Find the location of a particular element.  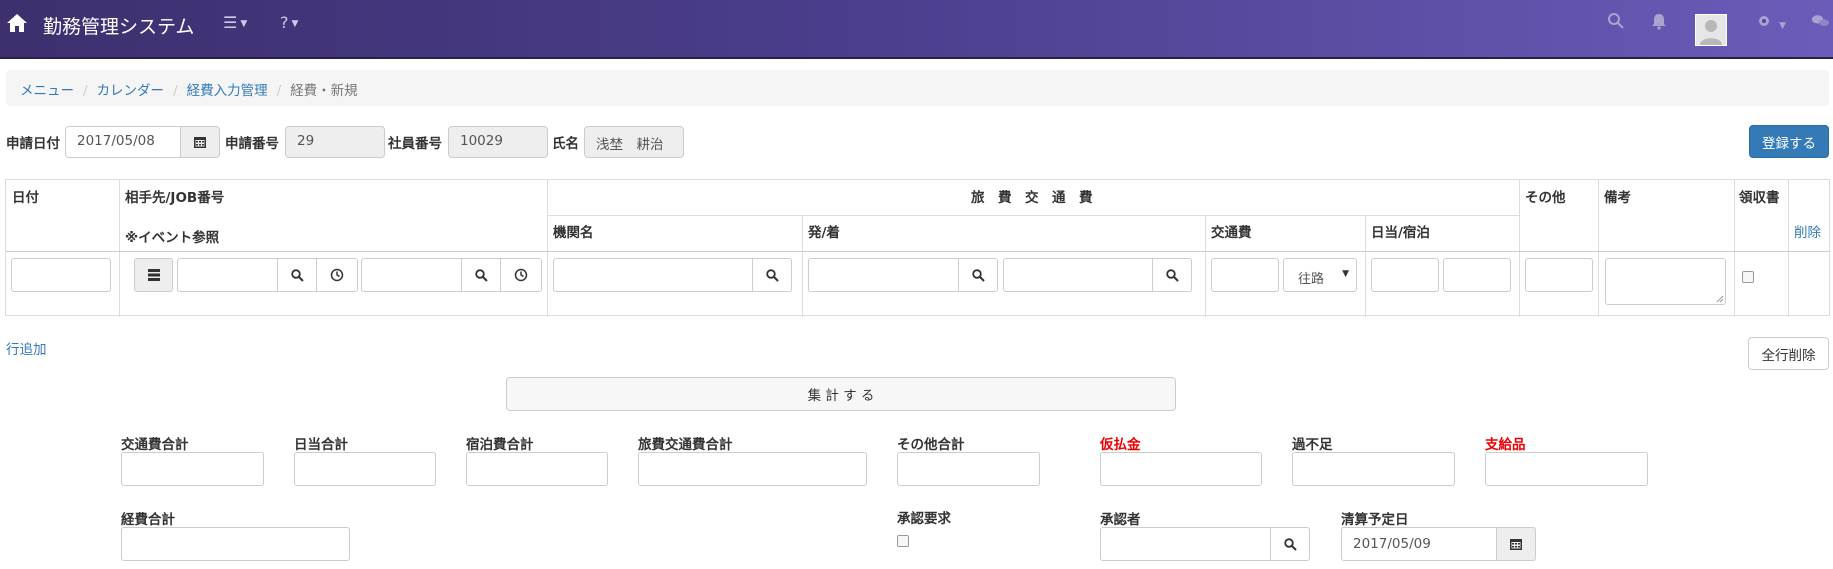

depart-input is located at coordinates (883, 275).